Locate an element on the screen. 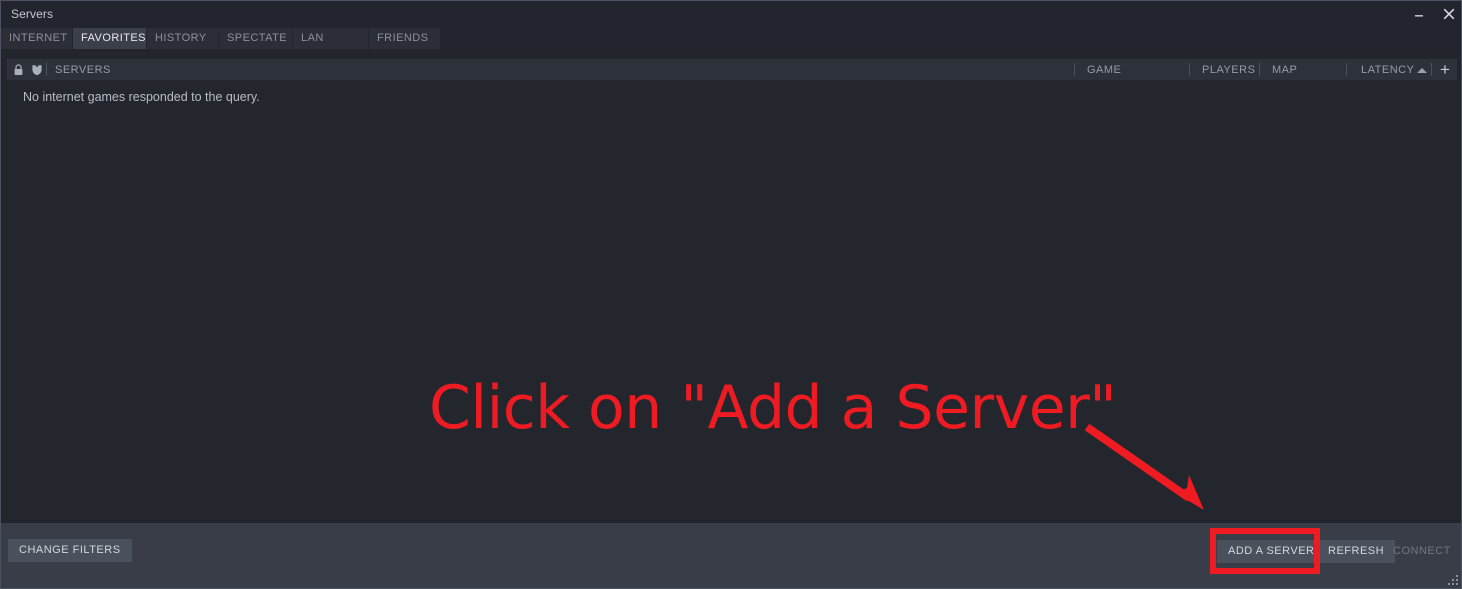 Image resolution: width=1462 pixels, height=589 pixels. column-header-players: PLAYERS is located at coordinates (1228, 70).